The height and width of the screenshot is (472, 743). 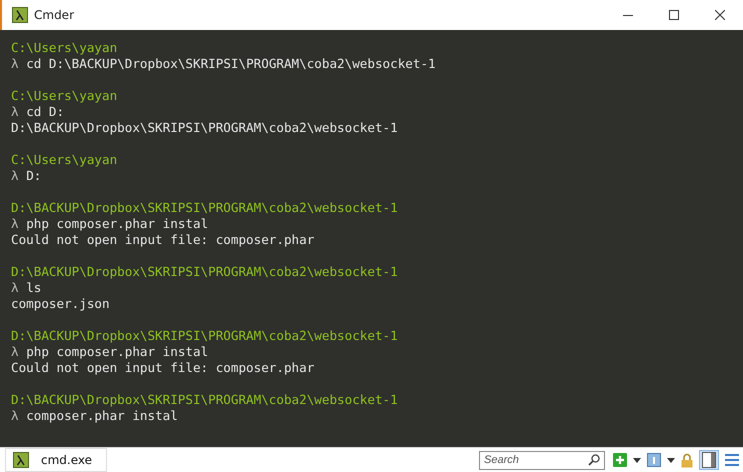 What do you see at coordinates (21, 460) in the screenshot?
I see `lambda-icon` at bounding box center [21, 460].